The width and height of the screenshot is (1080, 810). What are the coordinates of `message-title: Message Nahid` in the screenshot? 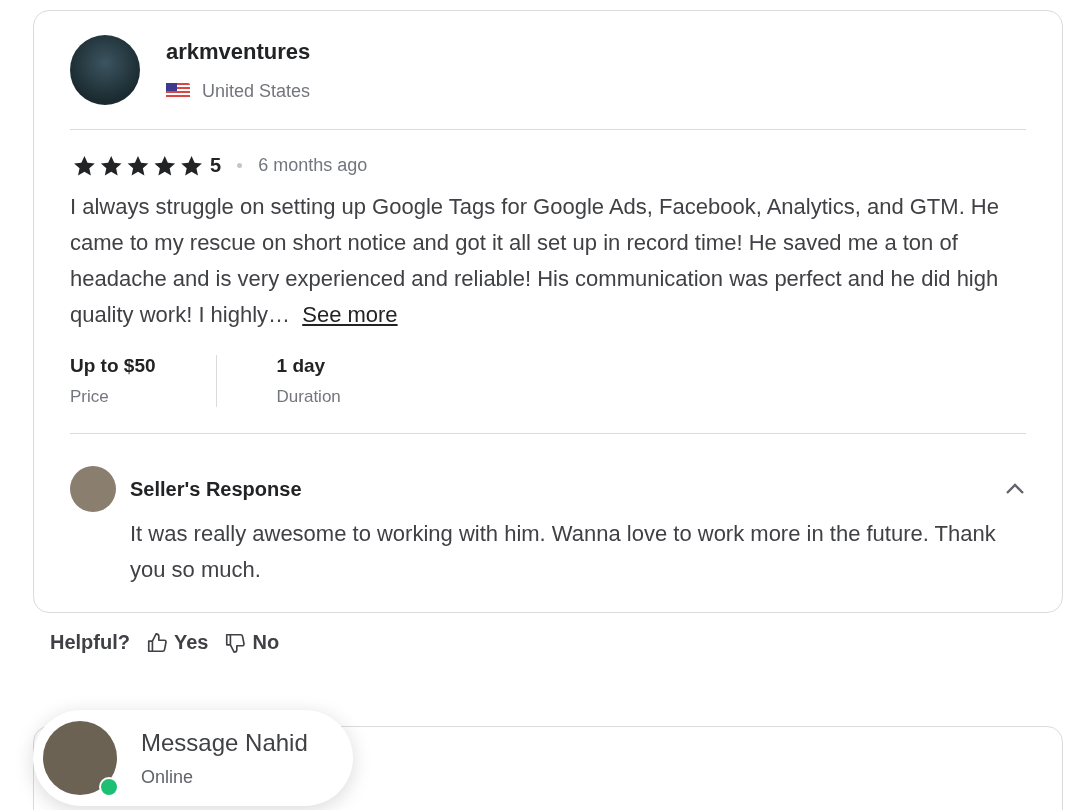 It's located at (224, 742).